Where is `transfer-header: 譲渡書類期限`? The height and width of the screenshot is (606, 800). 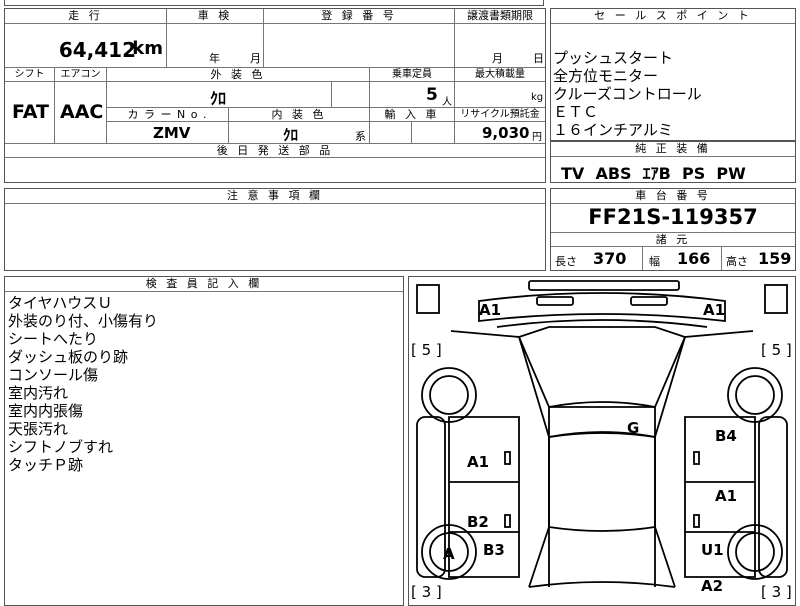 transfer-header: 譲渡書類期限 is located at coordinates (500, 16).